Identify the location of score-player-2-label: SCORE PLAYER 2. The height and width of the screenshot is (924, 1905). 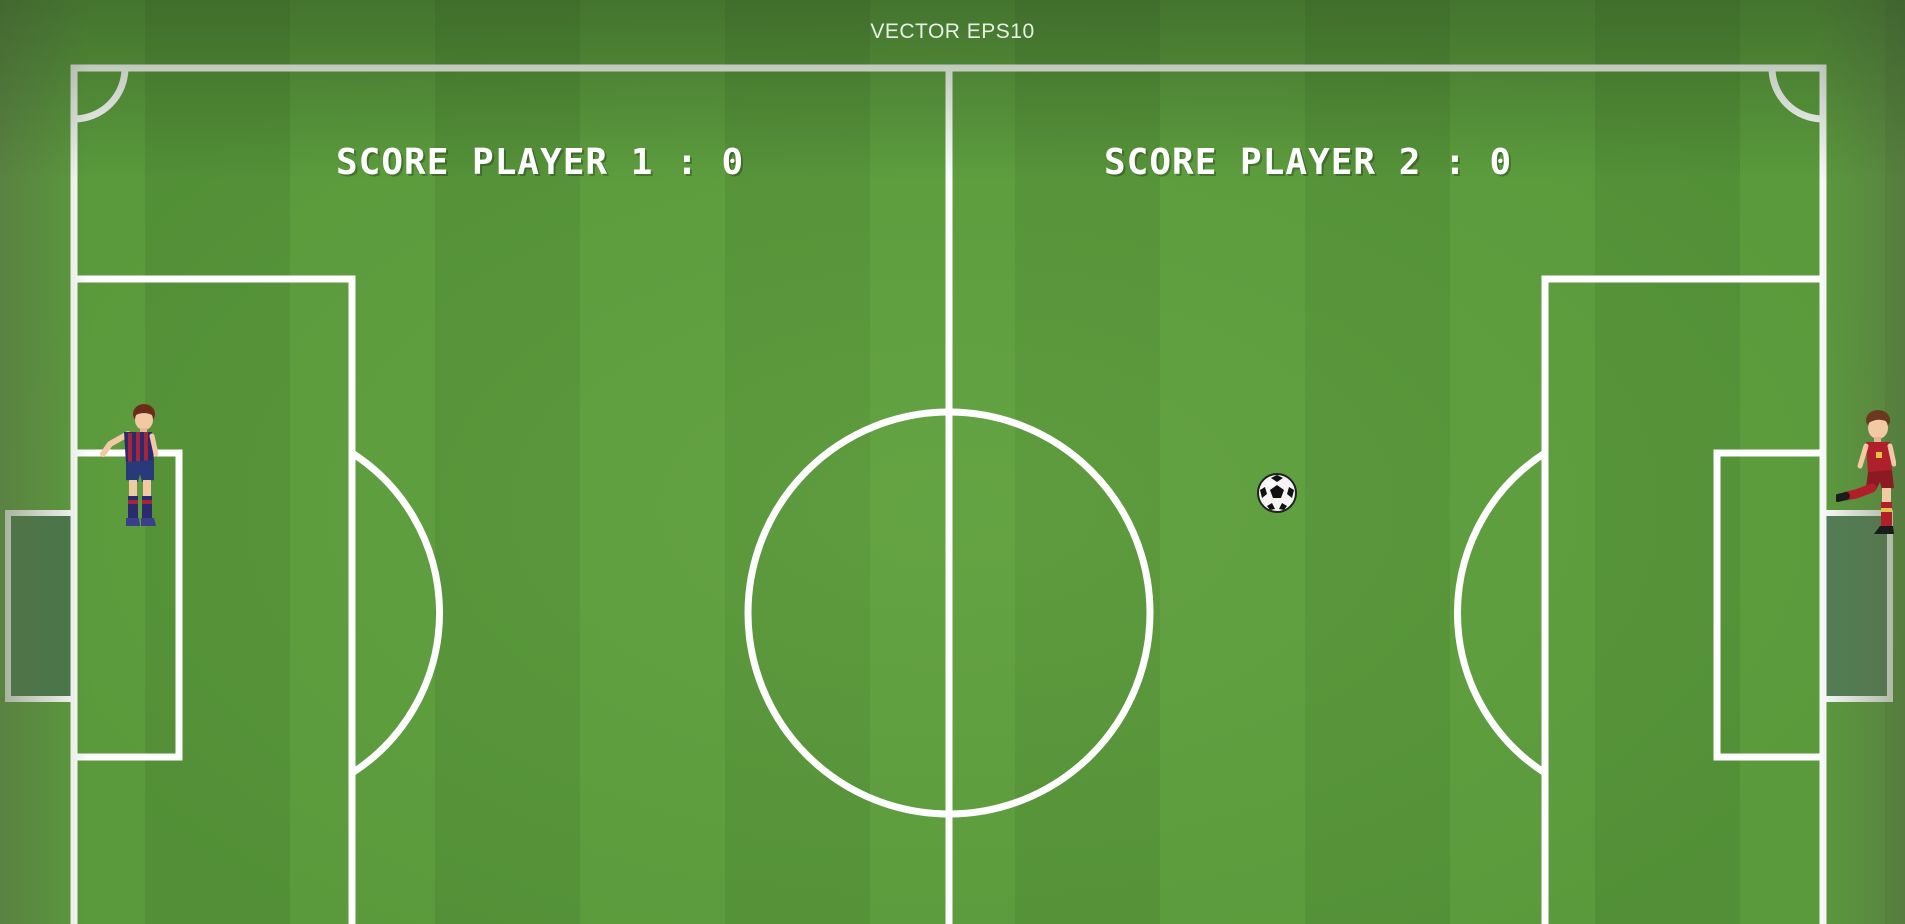
(1263, 162).